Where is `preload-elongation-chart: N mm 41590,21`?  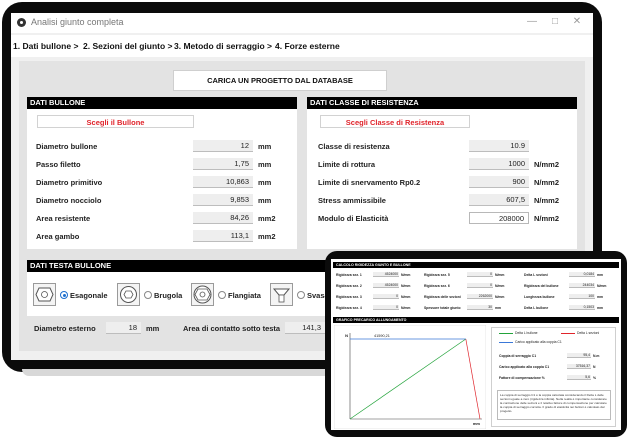 preload-elongation-chart: N mm 41590,21 is located at coordinates (410, 377).